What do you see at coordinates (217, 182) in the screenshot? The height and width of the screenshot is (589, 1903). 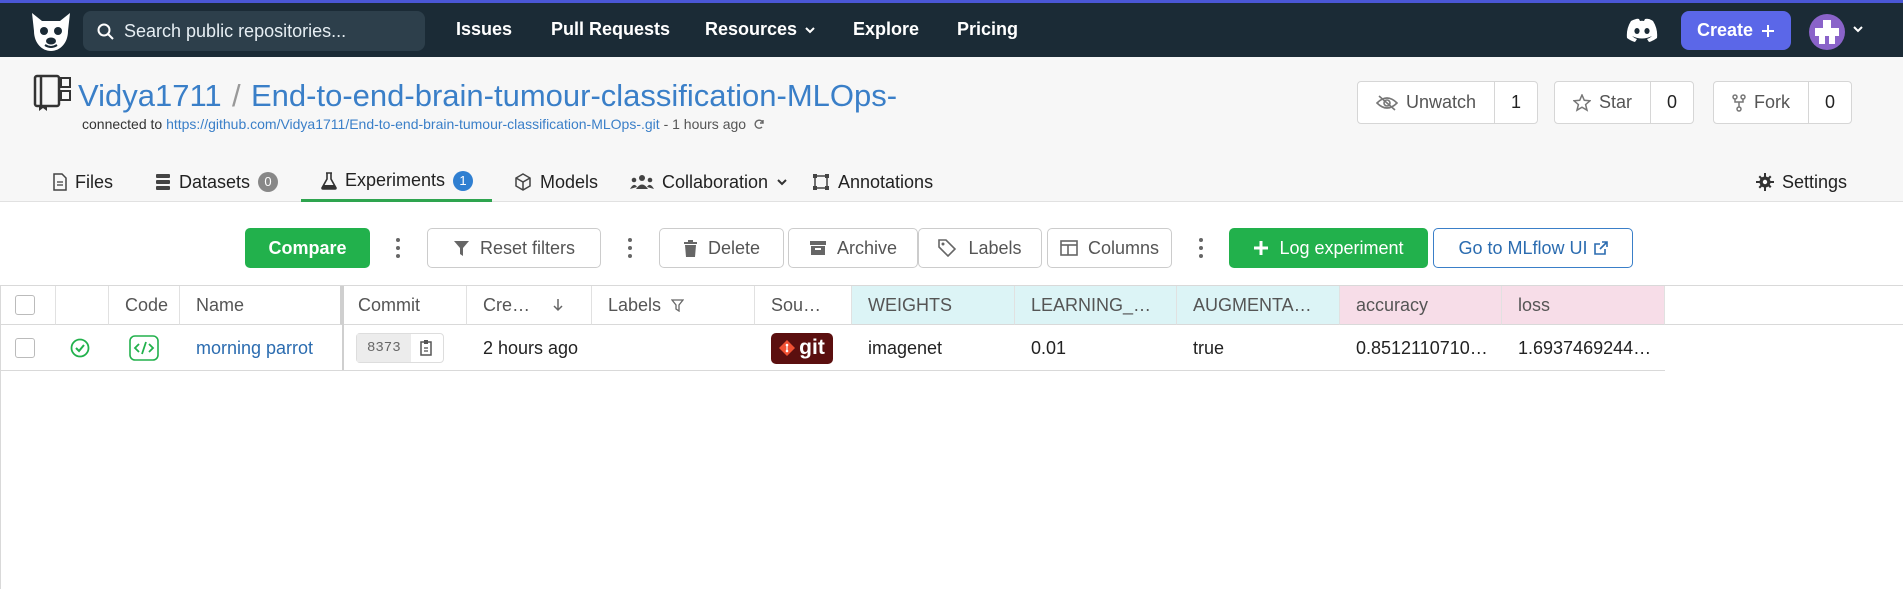 I see `tab-datasets: Datasets 0` at bounding box center [217, 182].